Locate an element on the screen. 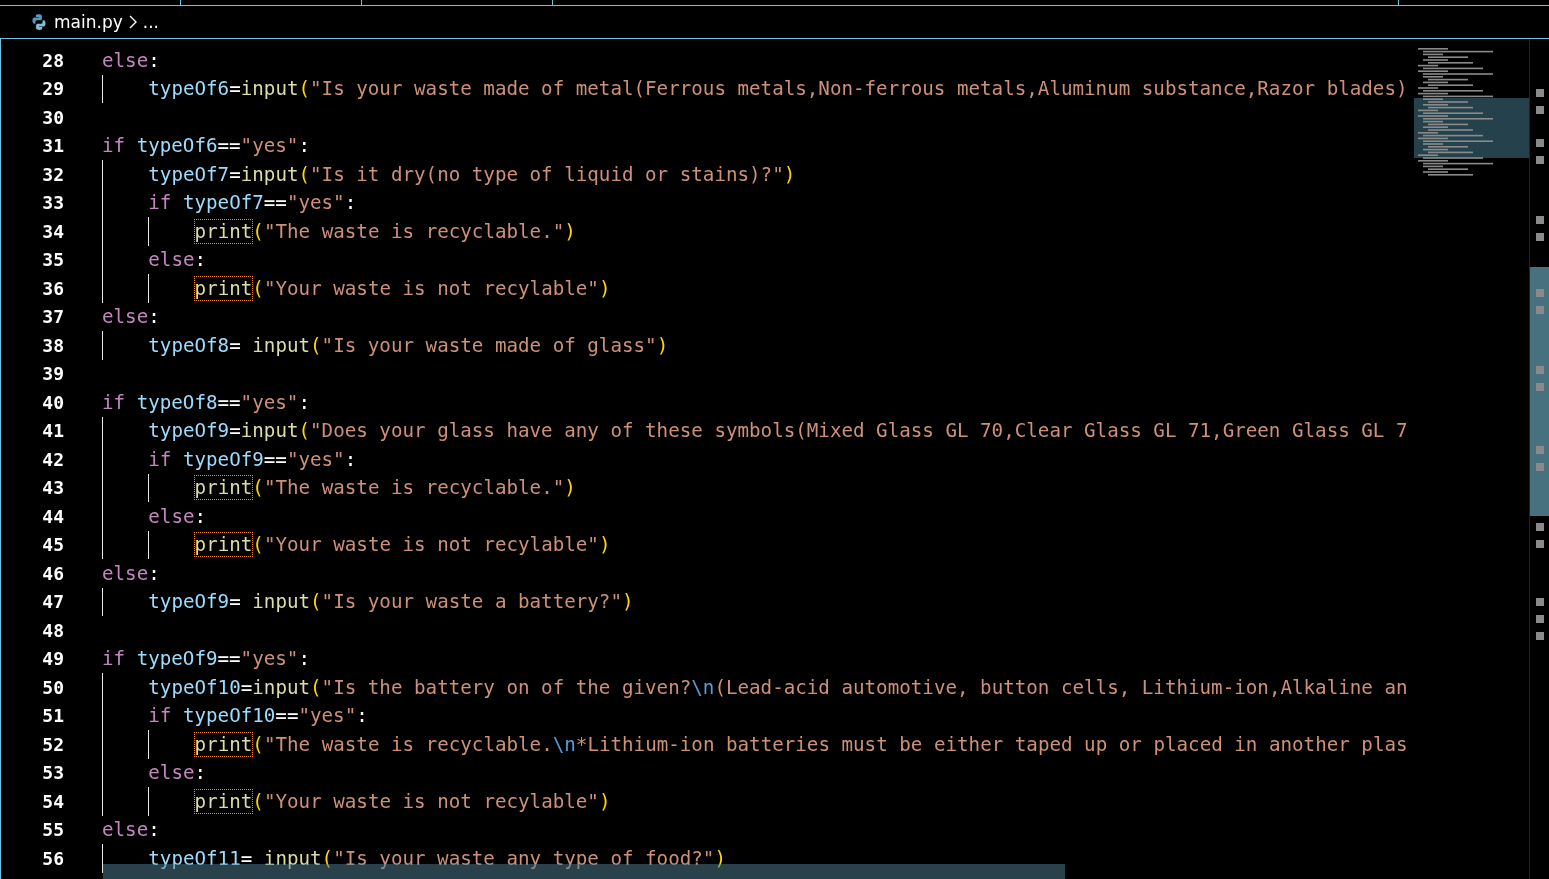 The width and height of the screenshot is (1549, 879). line-number: 56 is located at coordinates (53, 858).